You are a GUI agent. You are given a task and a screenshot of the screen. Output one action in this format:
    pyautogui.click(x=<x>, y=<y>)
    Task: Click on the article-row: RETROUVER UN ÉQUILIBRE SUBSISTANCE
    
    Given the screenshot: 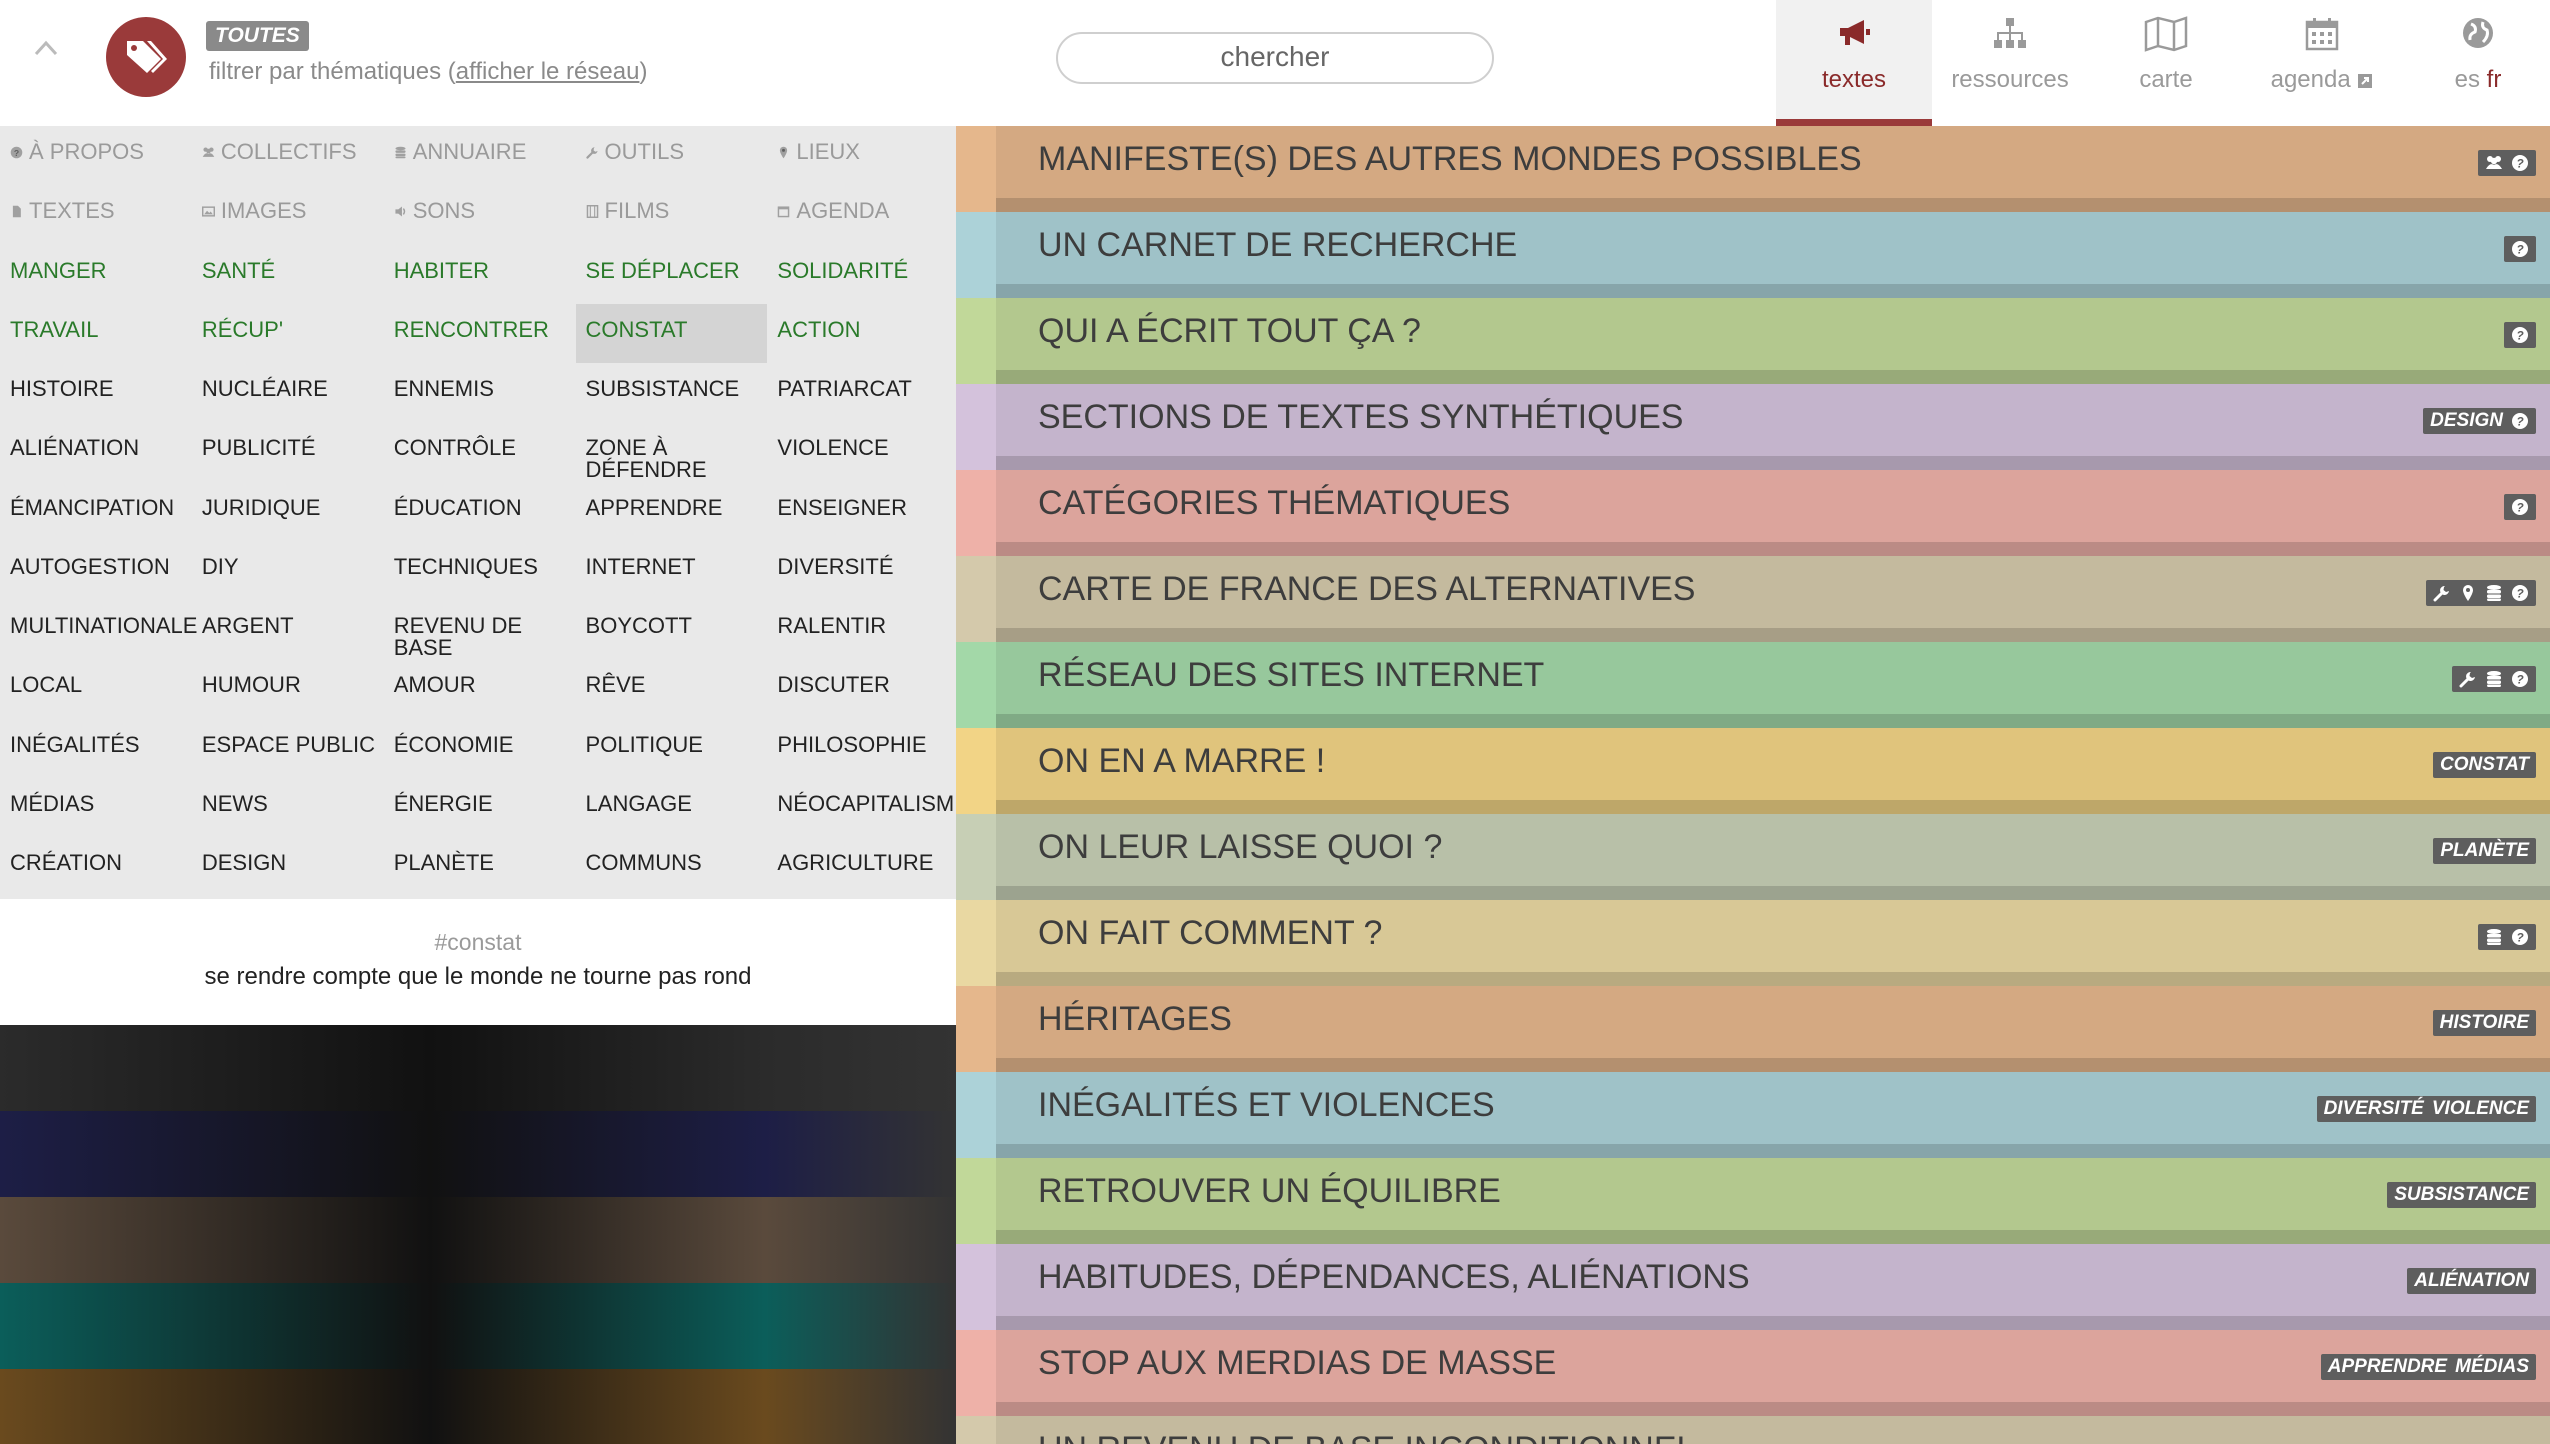 What is the action you would take?
    pyautogui.click(x=1753, y=1201)
    